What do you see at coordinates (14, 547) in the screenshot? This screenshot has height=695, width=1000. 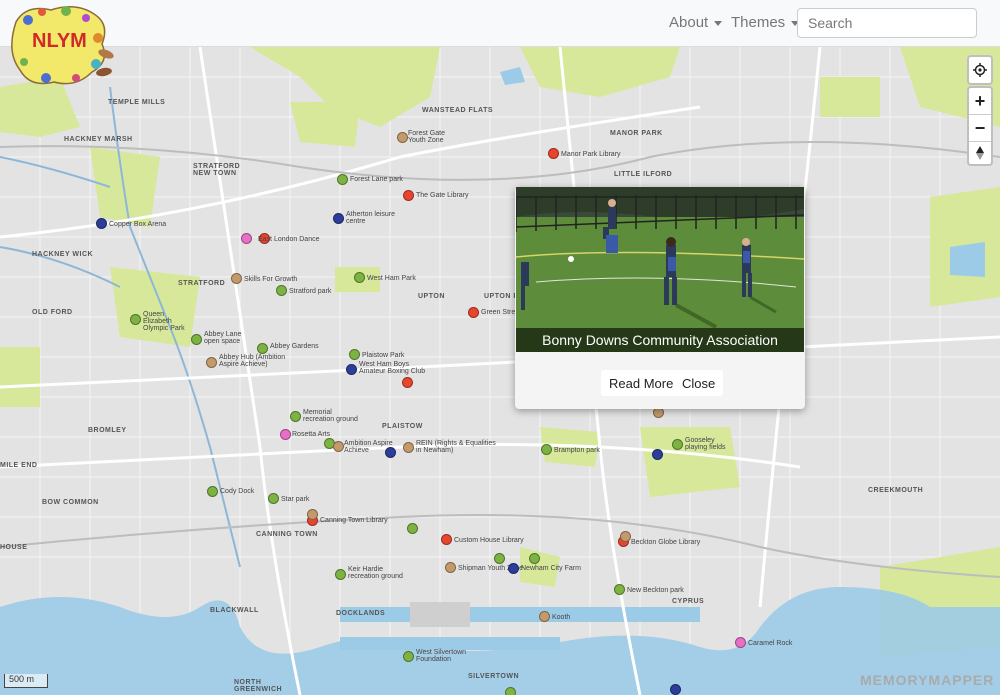 I see `area-label: HOUSE` at bounding box center [14, 547].